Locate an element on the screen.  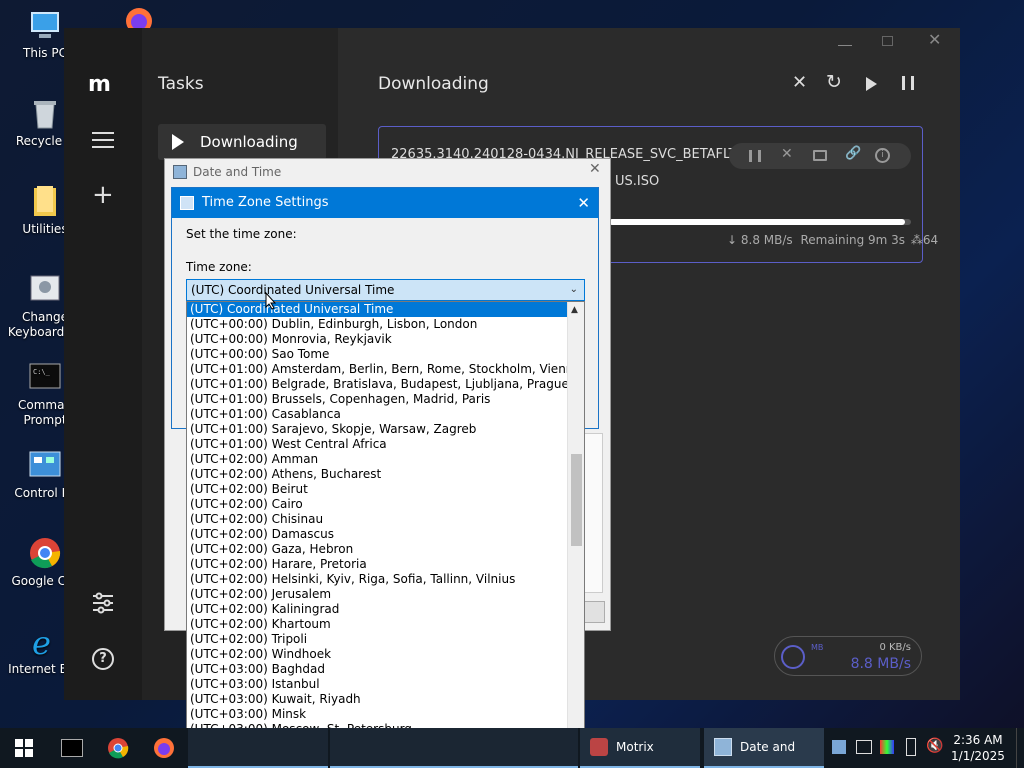
taskbar-window-date-time: Date and Time is located at coordinates (764, 748).